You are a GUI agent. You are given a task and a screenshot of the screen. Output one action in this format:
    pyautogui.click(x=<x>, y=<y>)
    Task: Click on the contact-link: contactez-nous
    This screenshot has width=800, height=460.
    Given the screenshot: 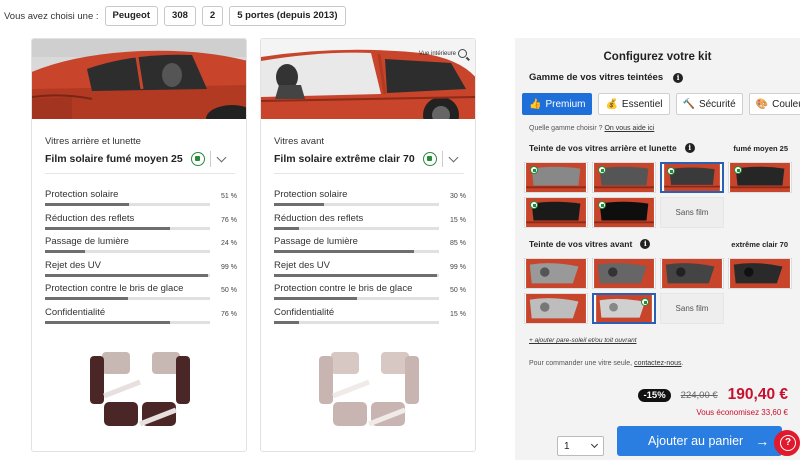 What is the action you would take?
    pyautogui.click(x=657, y=363)
    